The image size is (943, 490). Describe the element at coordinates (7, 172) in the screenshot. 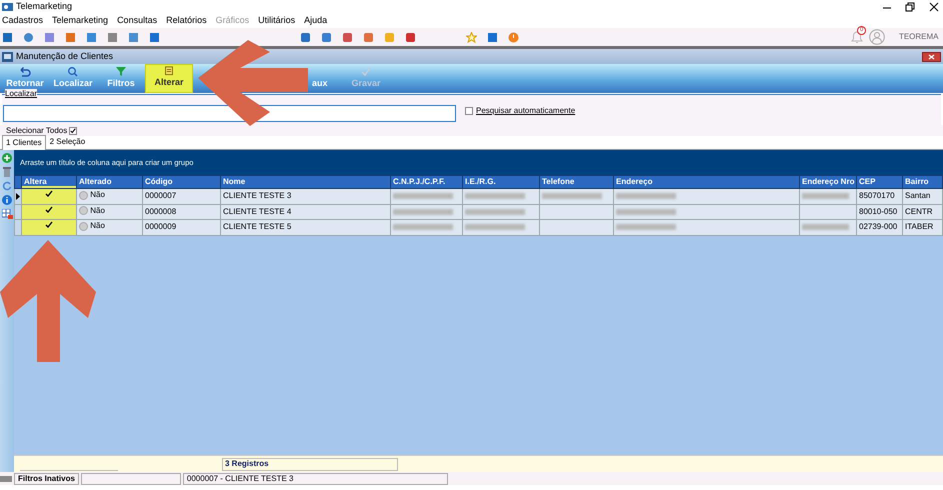

I see `trash-icon` at that location.